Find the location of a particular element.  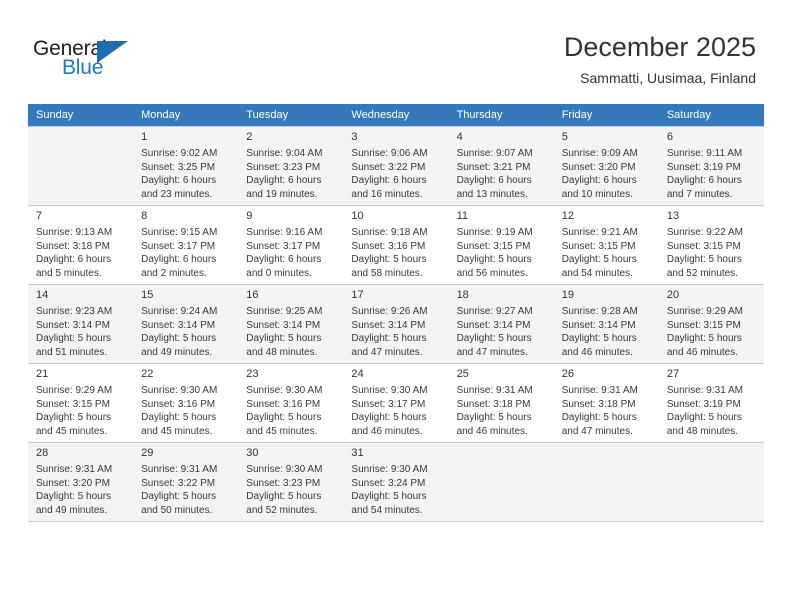

sun-times-line: Sunrise: 9:06 AM is located at coordinates (389, 153).